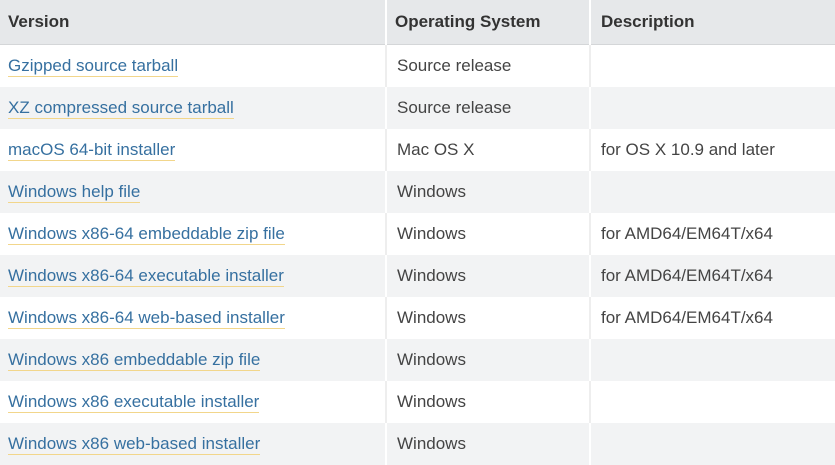 The width and height of the screenshot is (835, 465). I want to click on header-row: Version Operating System Description, so click(417, 22).